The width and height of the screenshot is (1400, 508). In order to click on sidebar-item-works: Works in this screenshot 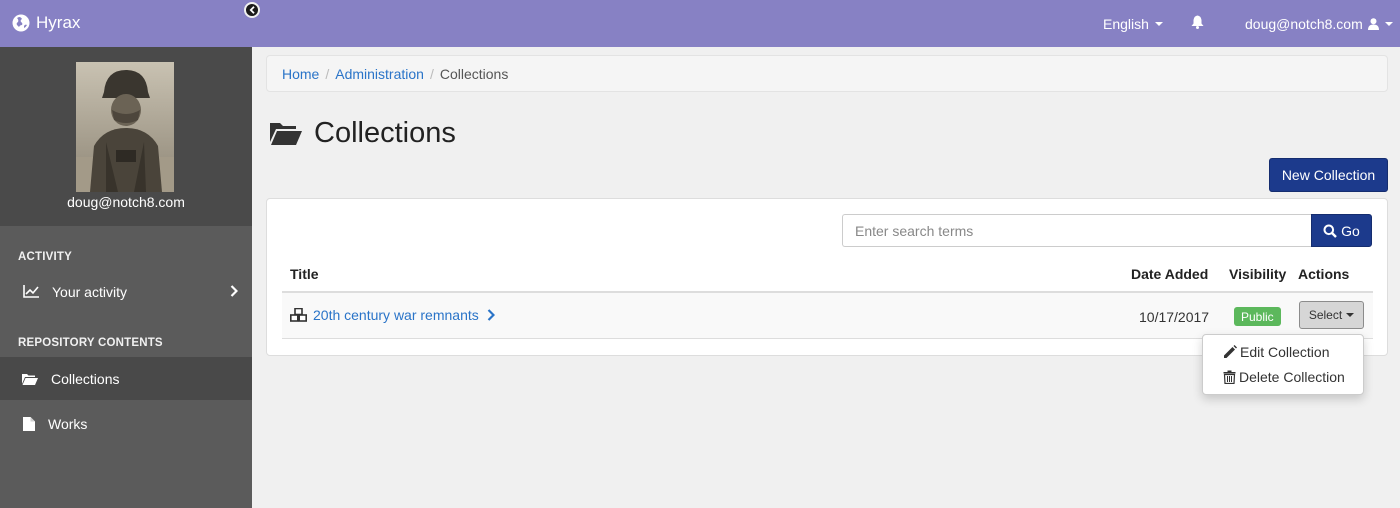, I will do `click(126, 423)`.